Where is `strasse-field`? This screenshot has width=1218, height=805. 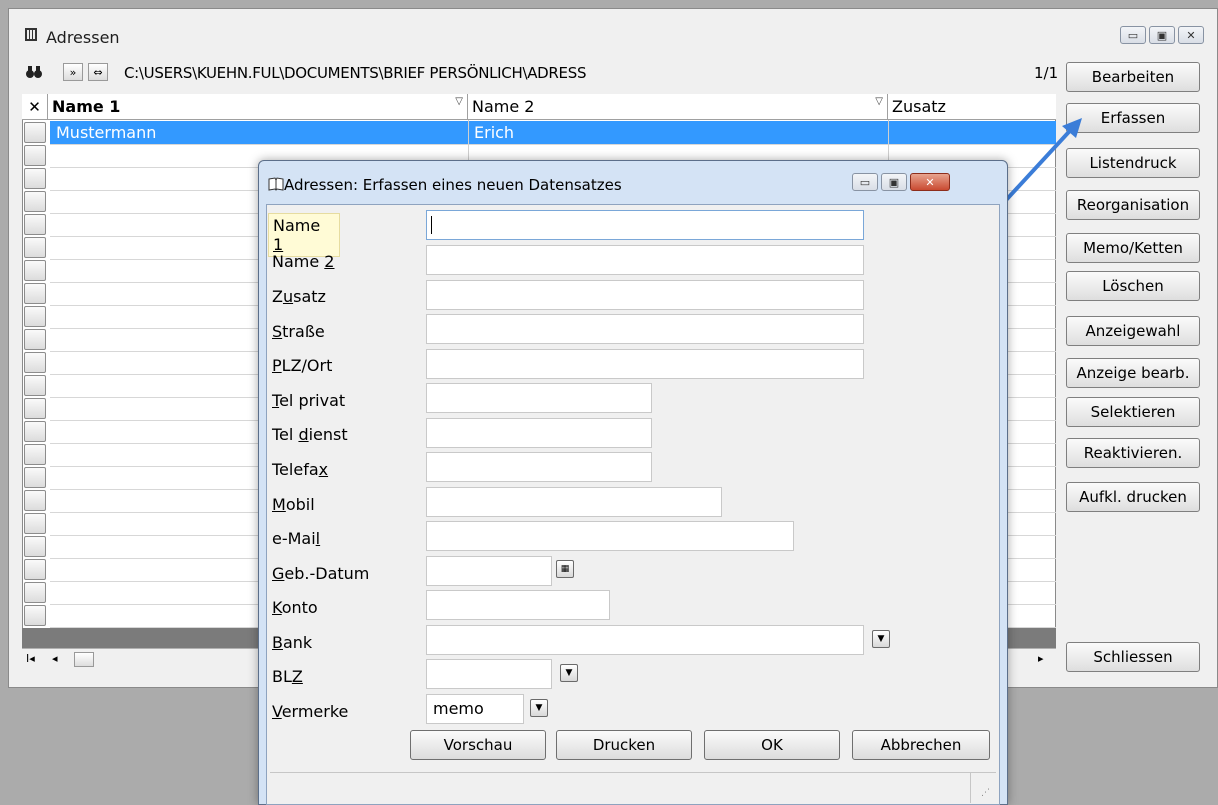 strasse-field is located at coordinates (645, 329).